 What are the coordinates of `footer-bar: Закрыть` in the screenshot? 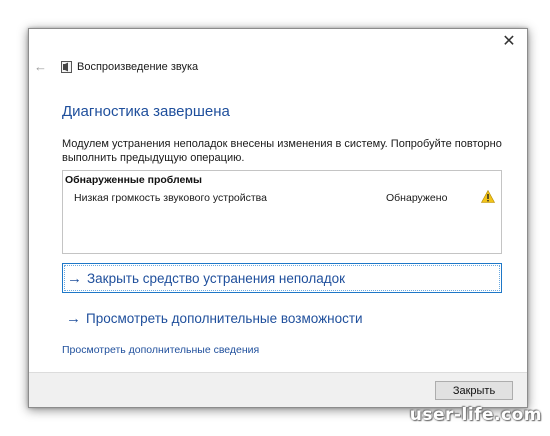 It's located at (278, 389).